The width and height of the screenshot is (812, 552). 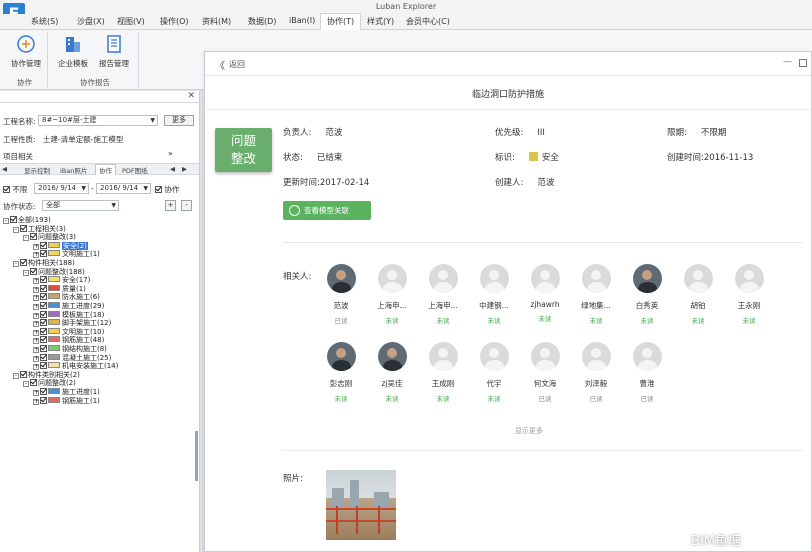 What do you see at coordinates (327, 210) in the screenshot?
I see `view-model-link-button: 查看模型关联` at bounding box center [327, 210].